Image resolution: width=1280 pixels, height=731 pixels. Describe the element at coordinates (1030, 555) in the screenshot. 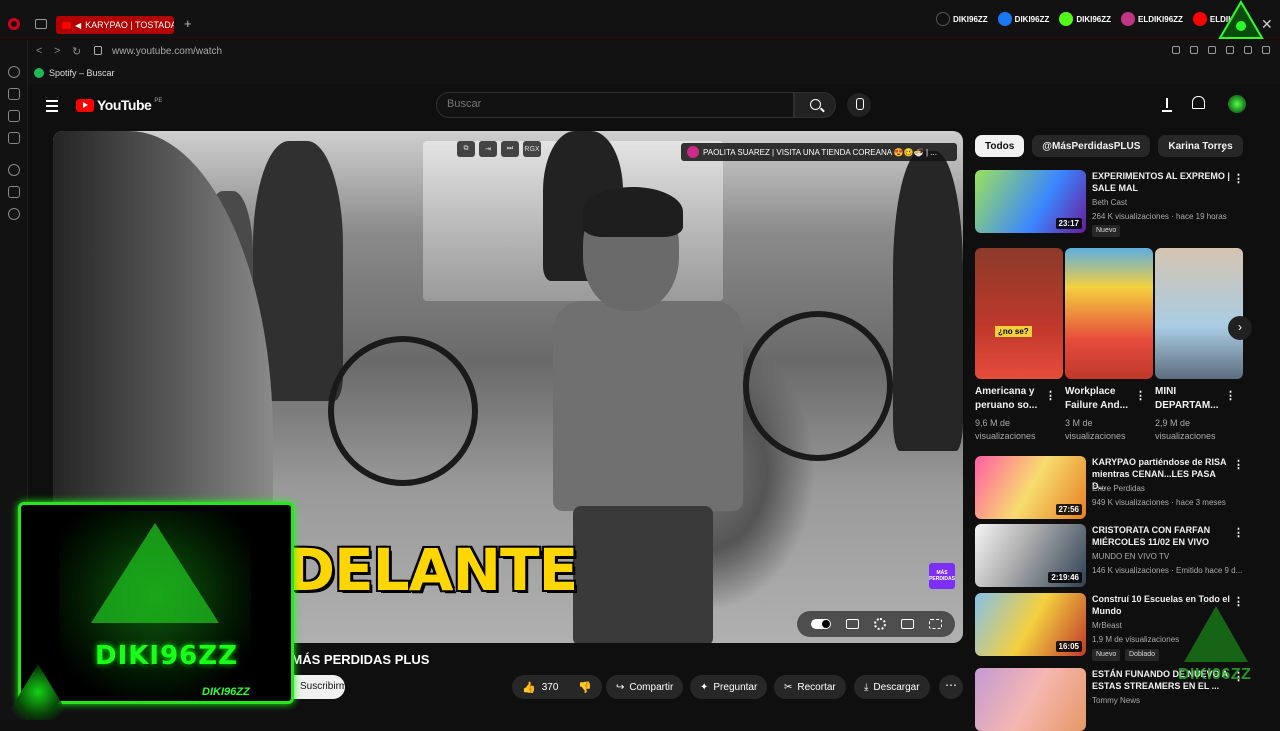

I see `video-thumbnail: 2:19:46` at that location.